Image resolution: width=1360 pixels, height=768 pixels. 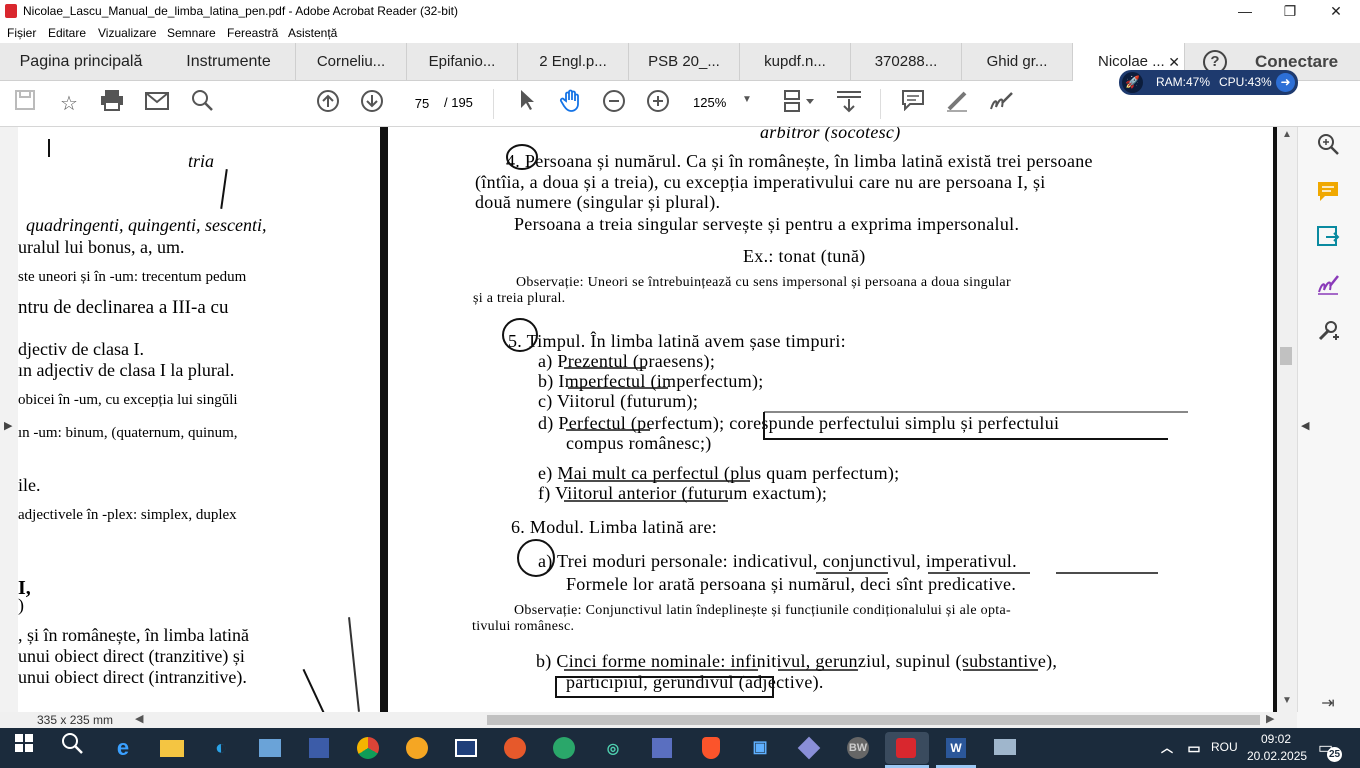 I want to click on tab-home: Pagina principală, so click(x=81, y=62).